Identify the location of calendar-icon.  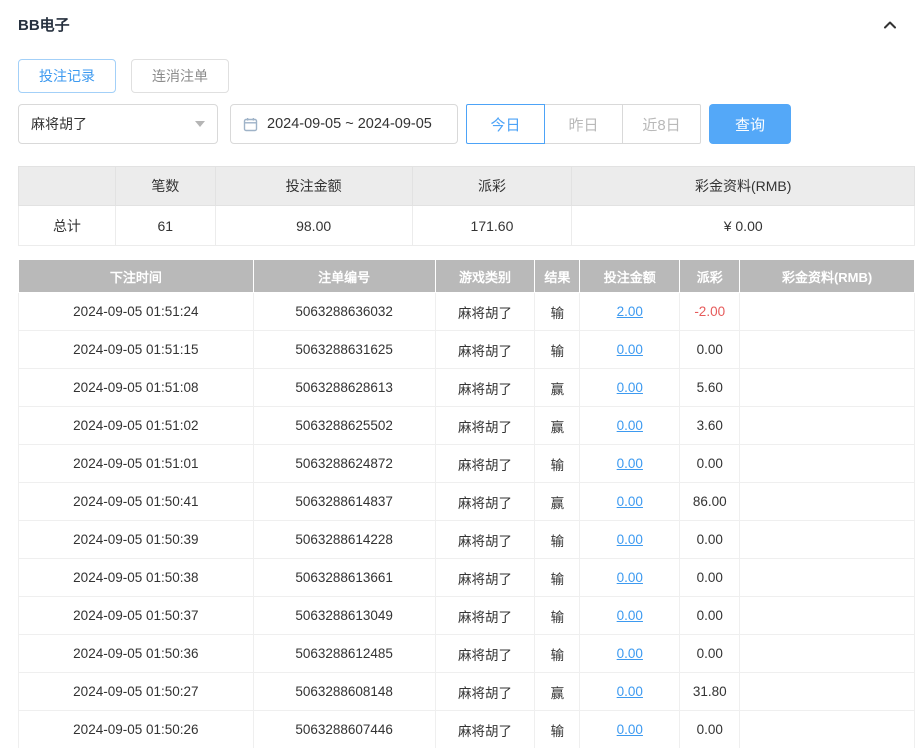
(250, 124).